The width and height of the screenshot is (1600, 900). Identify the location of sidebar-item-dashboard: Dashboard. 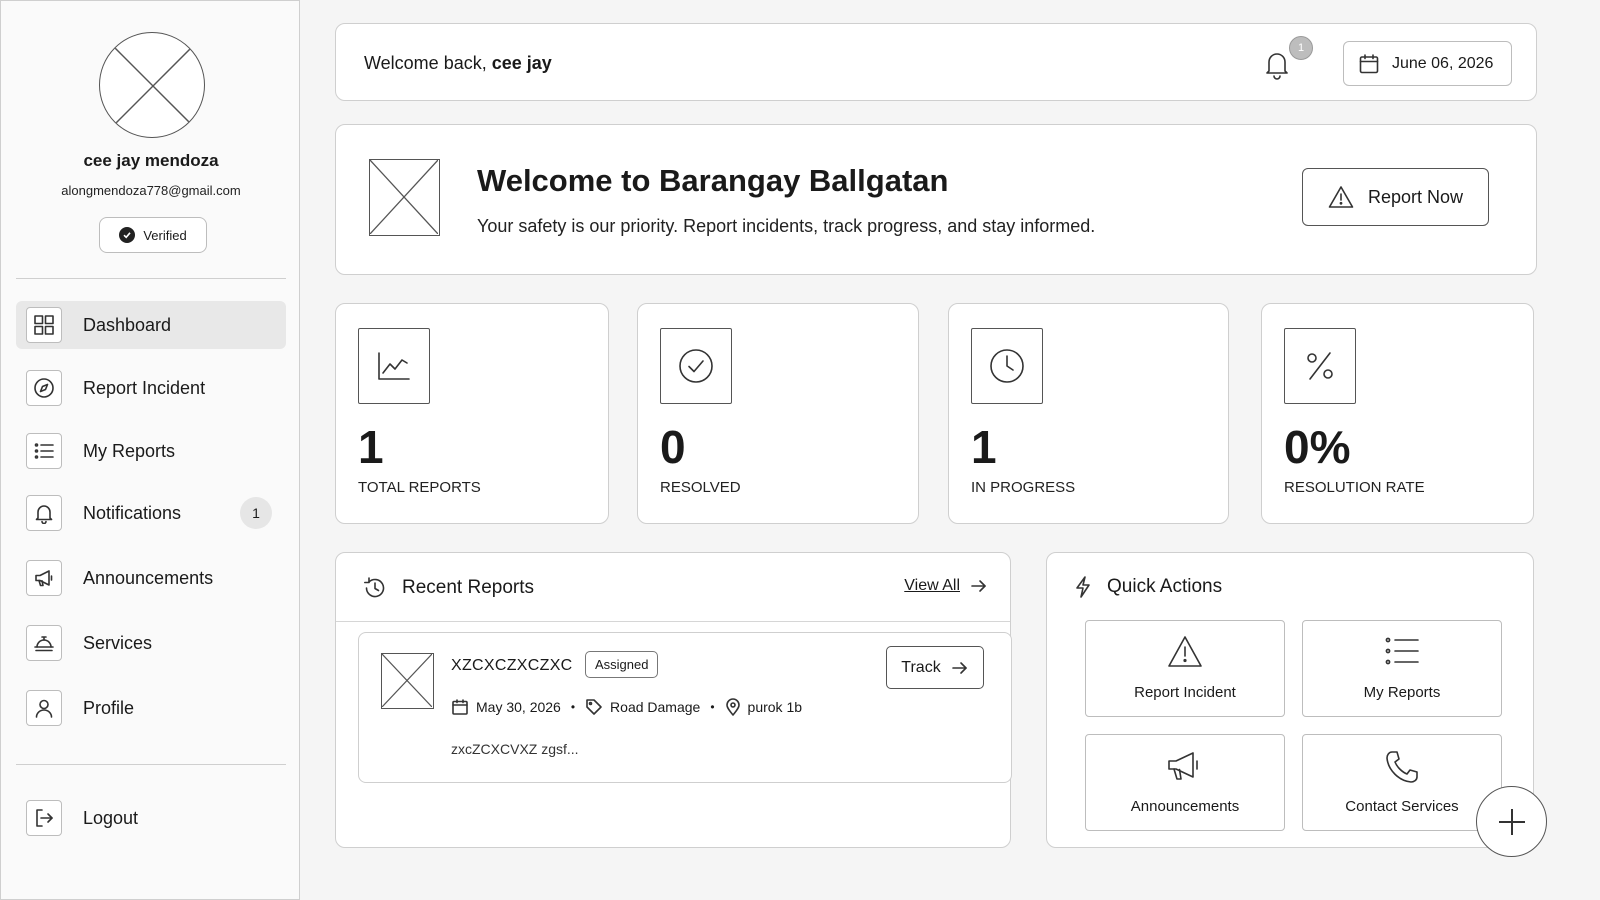
(151, 325).